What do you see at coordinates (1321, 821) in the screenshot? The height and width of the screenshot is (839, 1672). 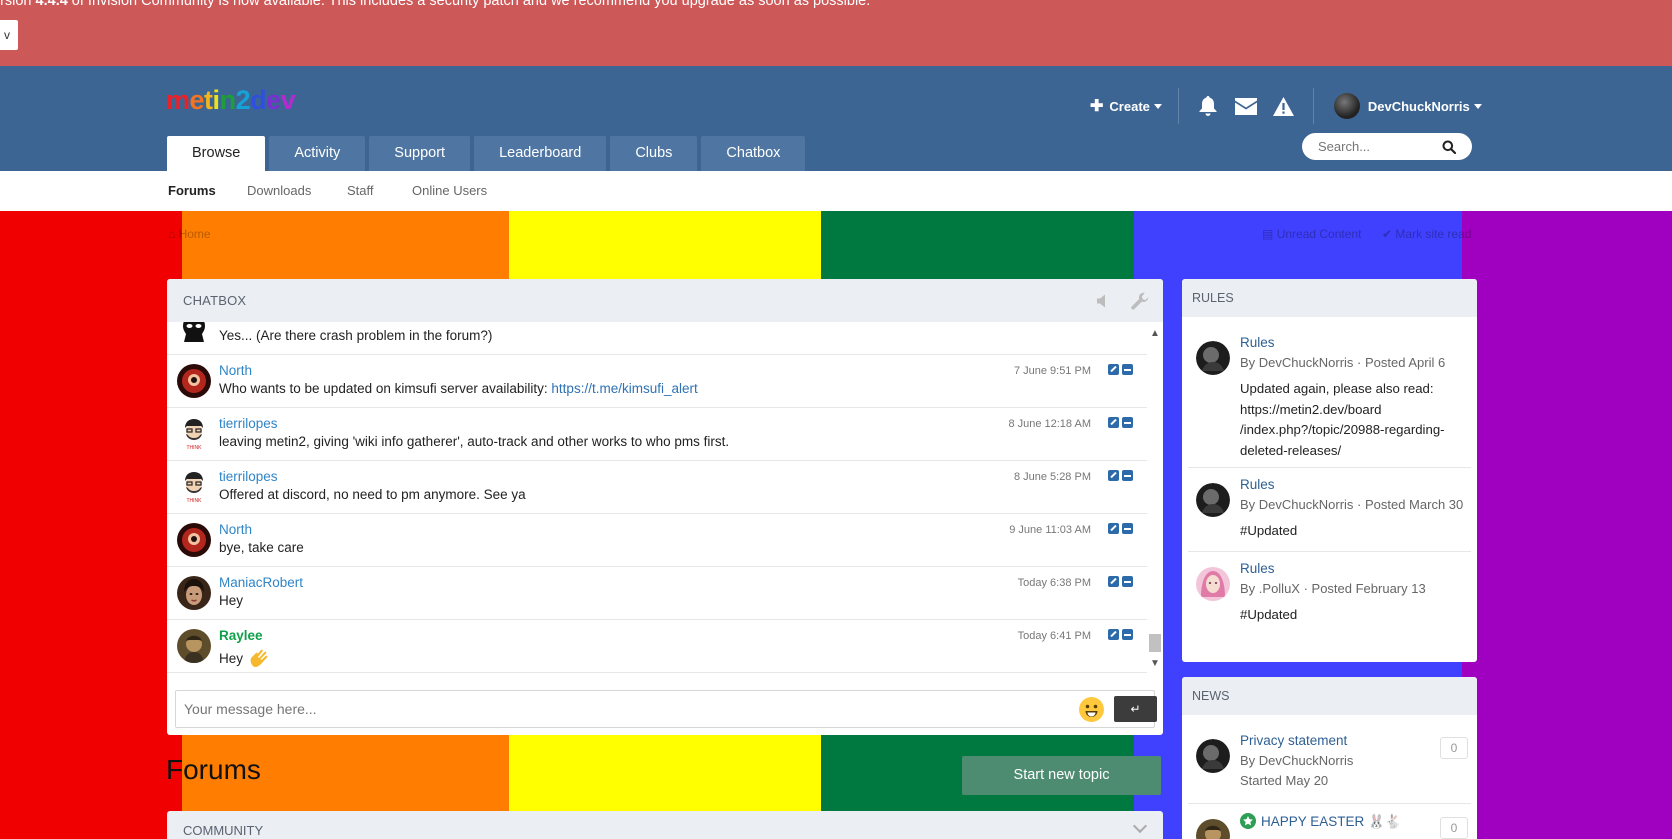 I see `news-item-title: HAPPY EASTER 🐰🐇` at bounding box center [1321, 821].